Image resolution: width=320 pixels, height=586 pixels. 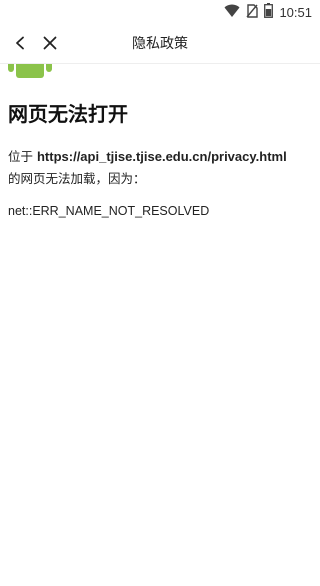 What do you see at coordinates (160, 12) in the screenshot?
I see `status-bar: 10:51` at bounding box center [160, 12].